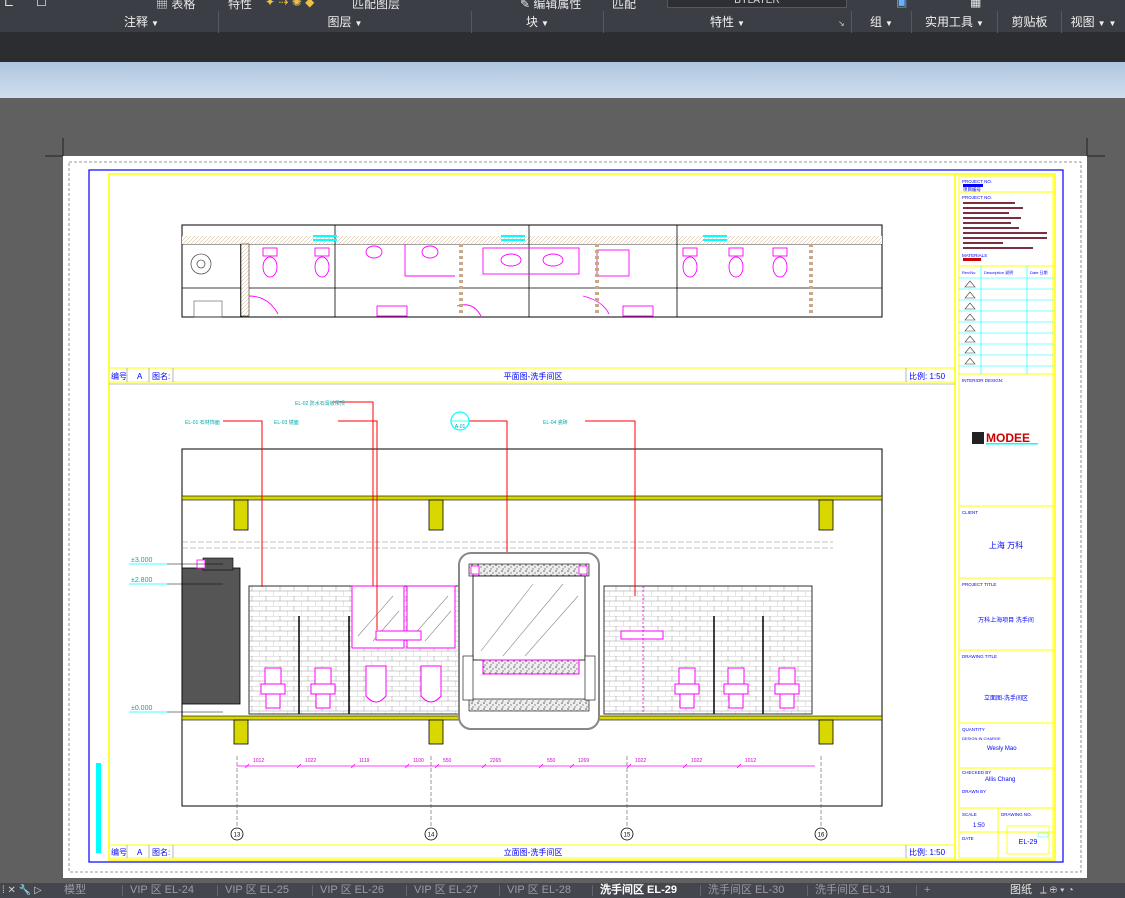 This screenshot has height=898, width=1125. Describe the element at coordinates (142, 22) in the screenshot. I see `panel-annotation: 注释 ▼` at that location.